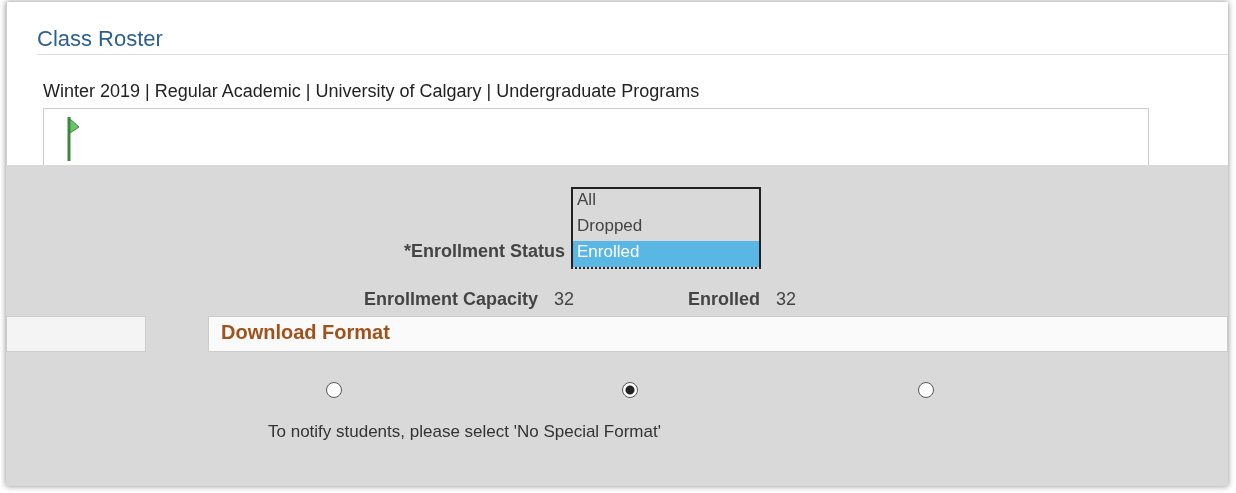  I want to click on page-title: Class Roster, so click(632, 28).